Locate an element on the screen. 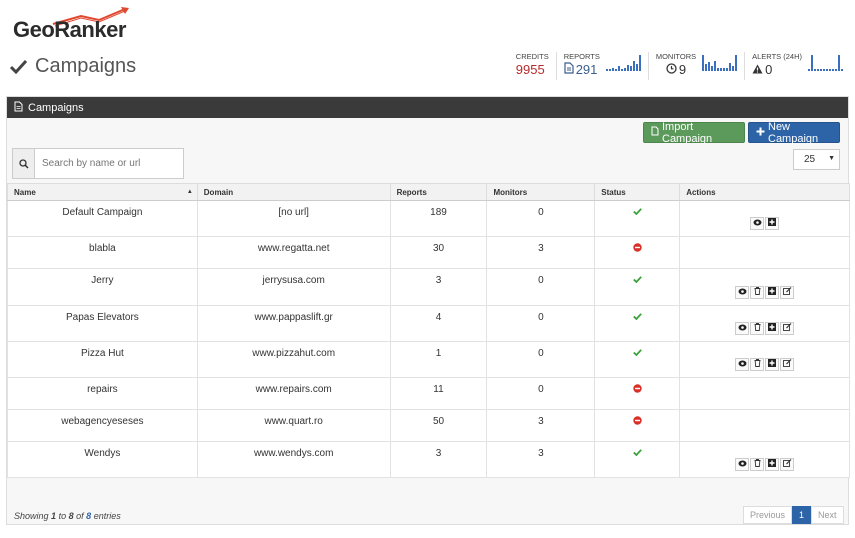 The width and height of the screenshot is (855, 538). campaign-name: webagencyeseses is located at coordinates (102, 425).